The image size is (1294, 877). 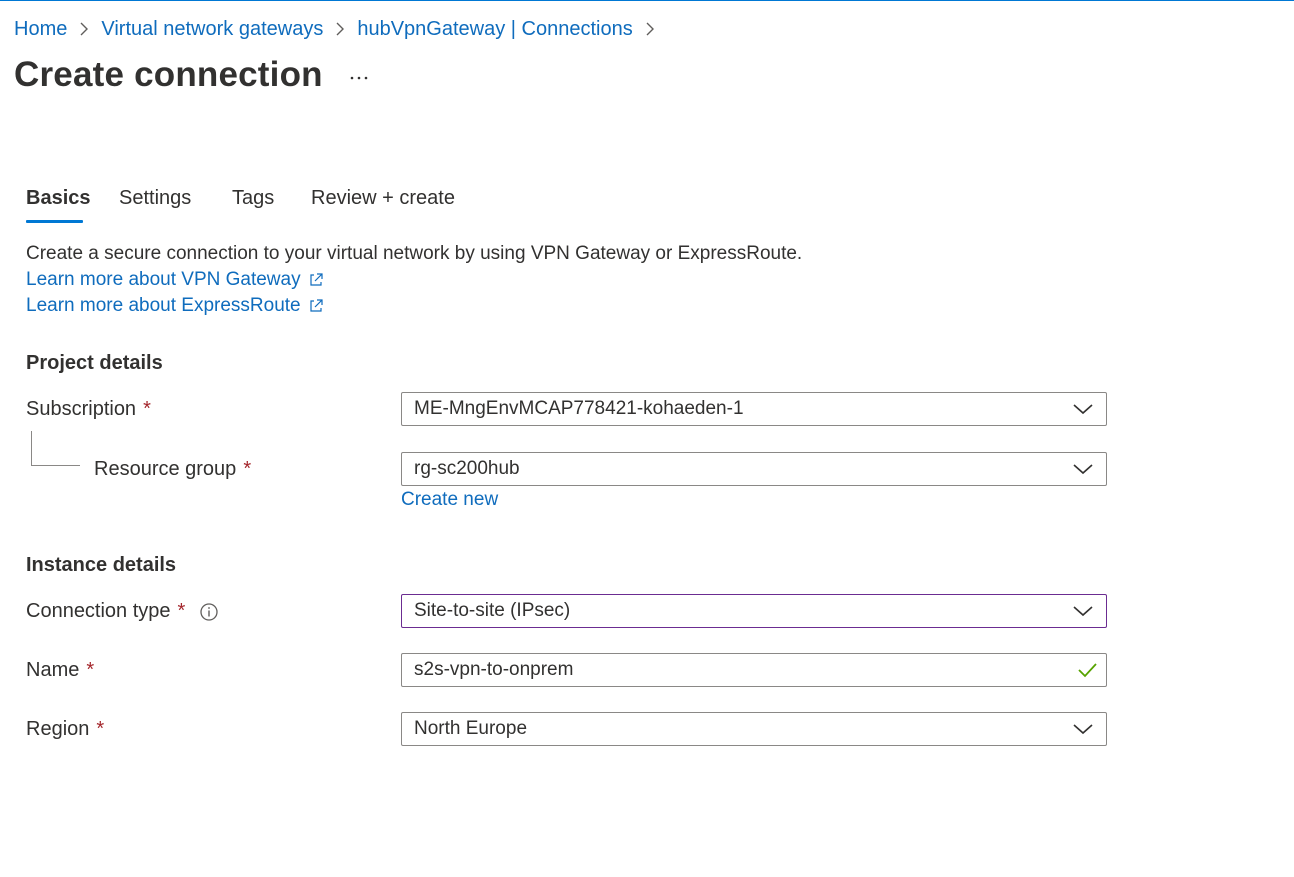 I want to click on connection-type-label-text: Connection type, so click(x=98, y=611).